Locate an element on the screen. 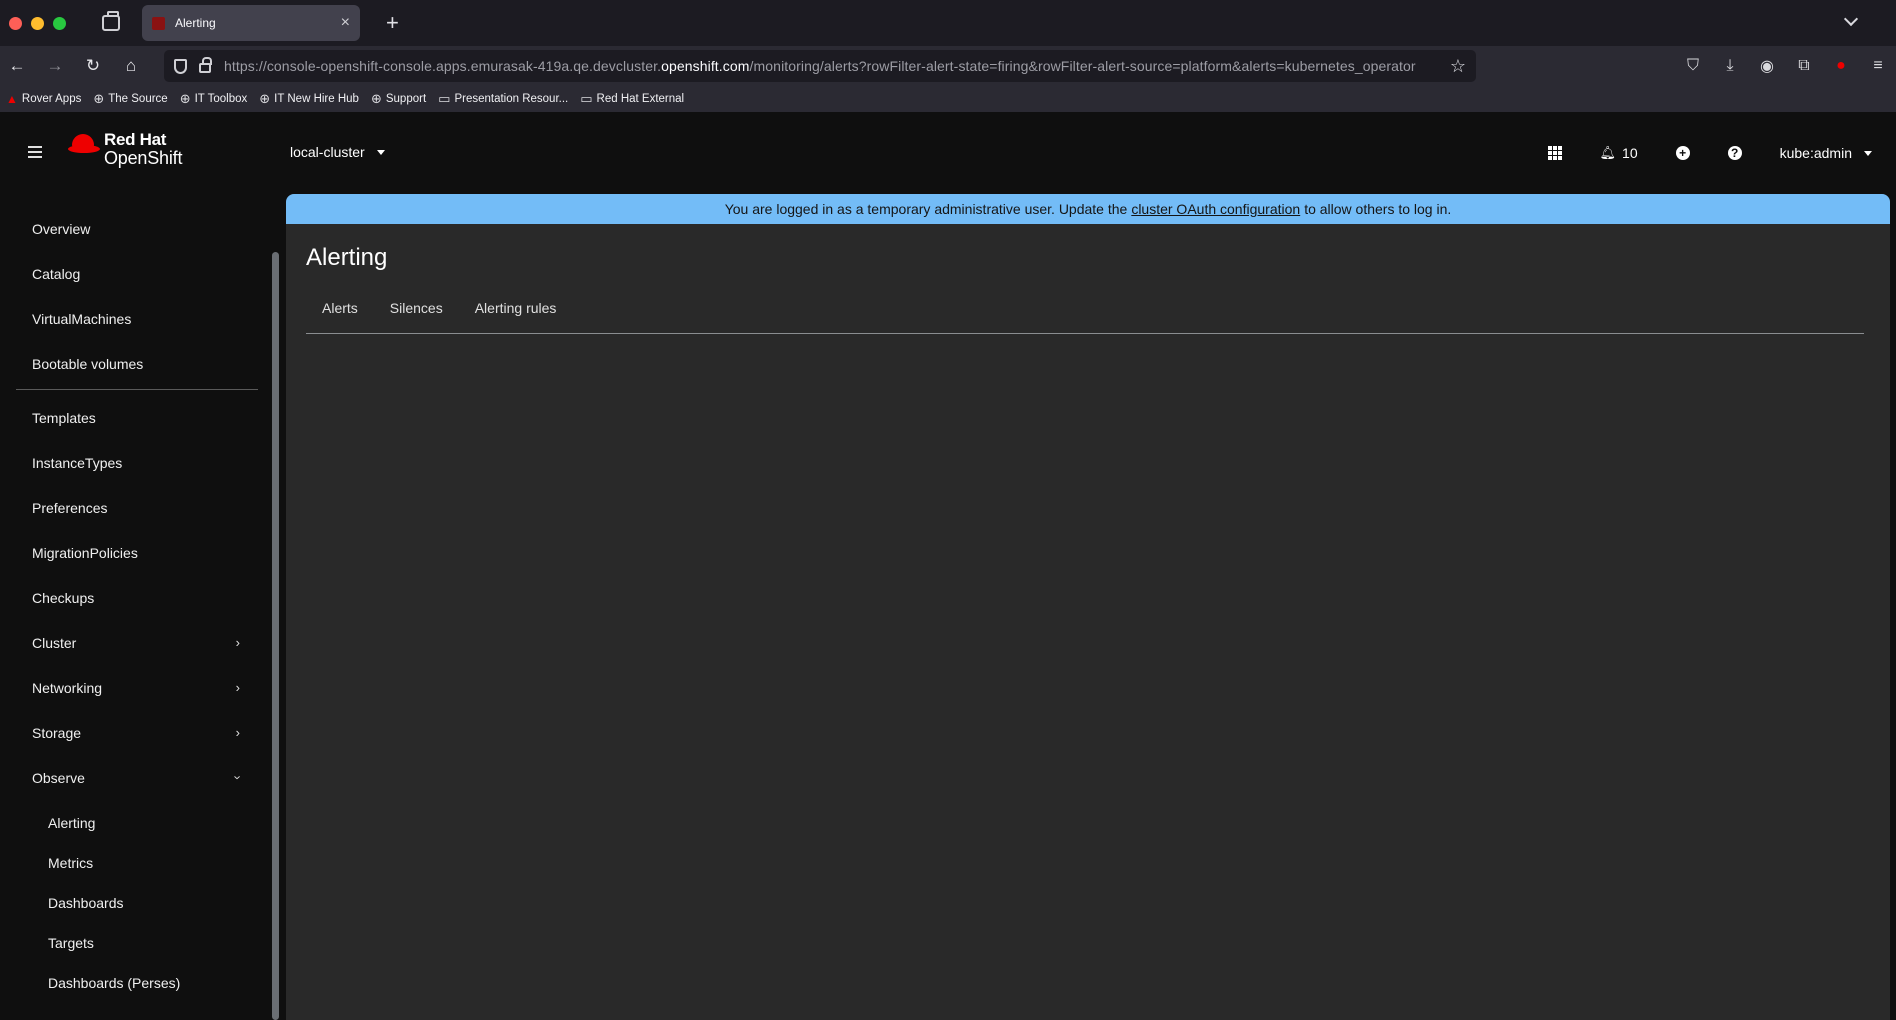 The height and width of the screenshot is (1020, 1896). redhat-openshift-logo: Red Hat OpenShift is located at coordinates (125, 149).